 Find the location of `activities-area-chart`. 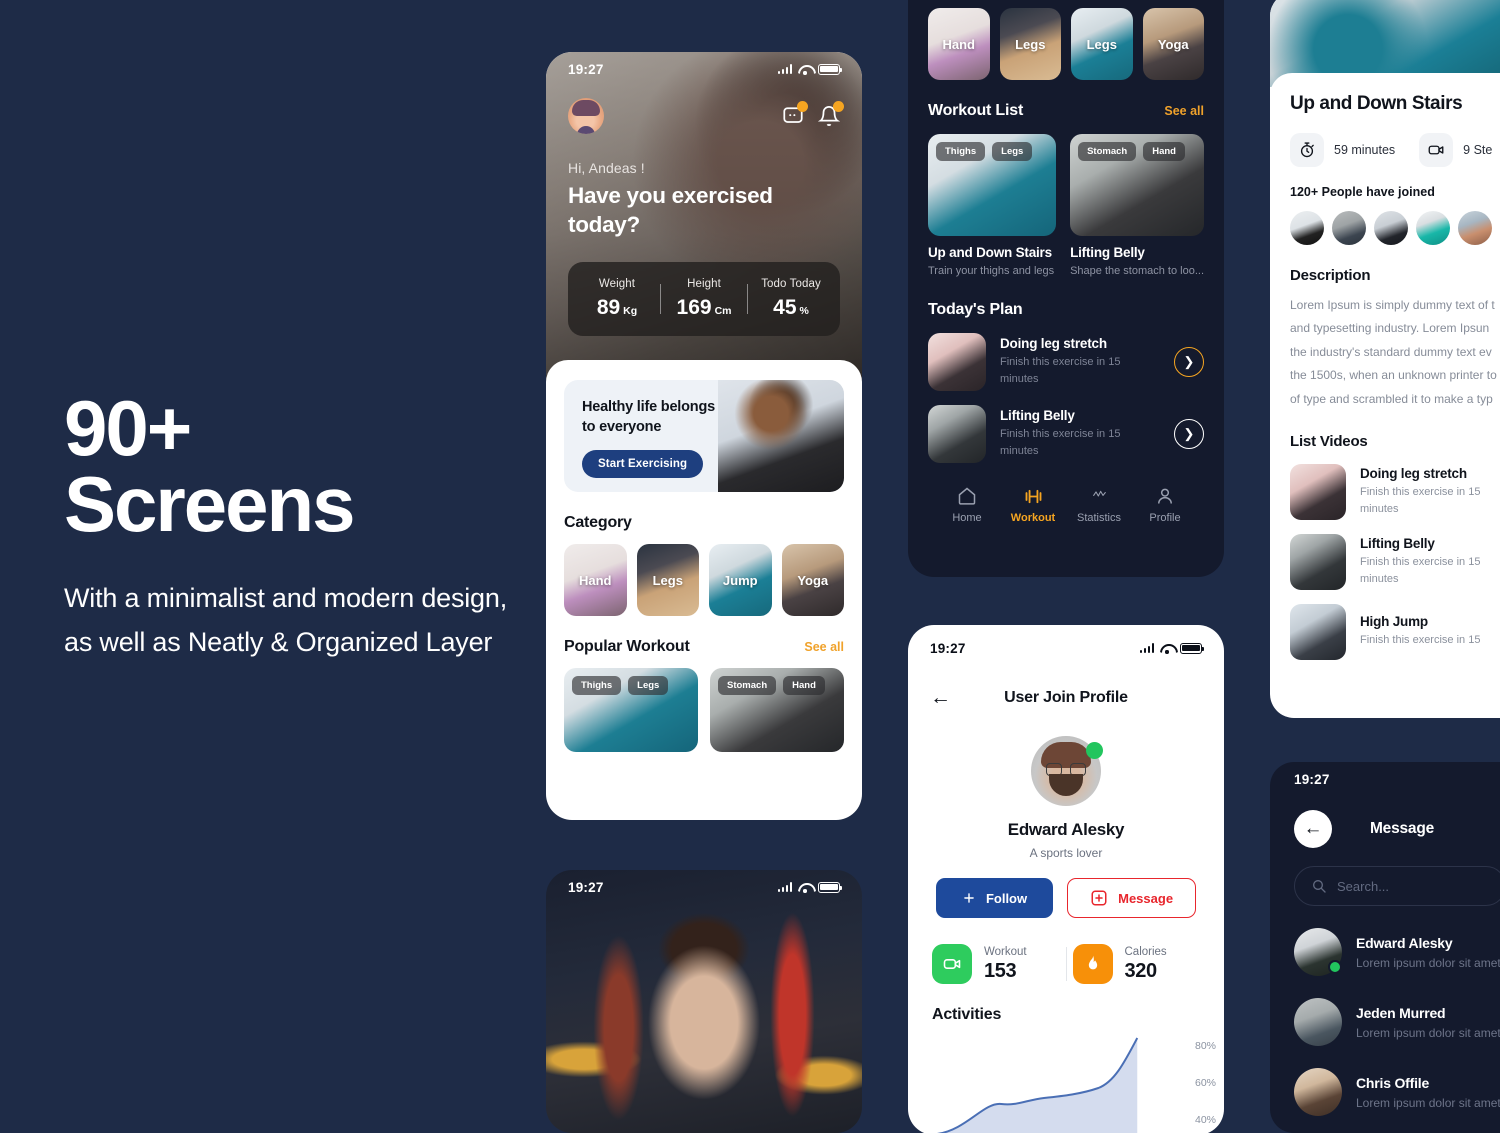

activities-area-chart is located at coordinates (1038, 1085).